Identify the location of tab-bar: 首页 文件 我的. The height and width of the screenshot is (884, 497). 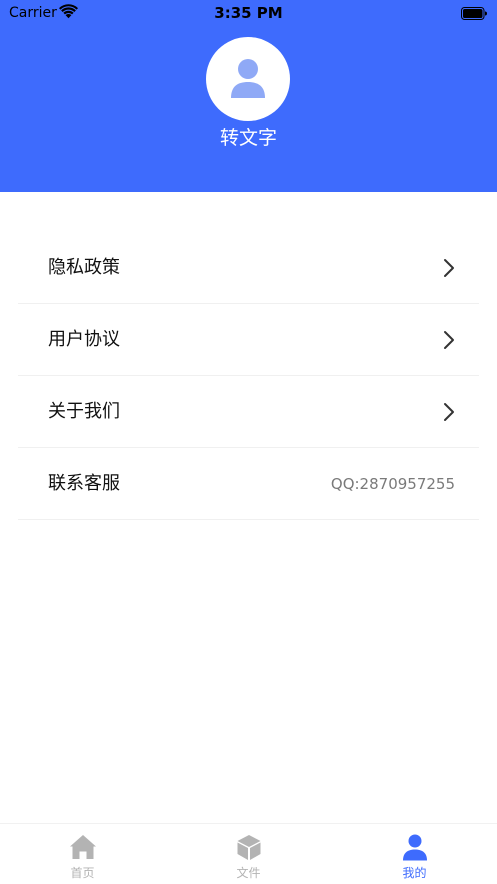
(248, 853).